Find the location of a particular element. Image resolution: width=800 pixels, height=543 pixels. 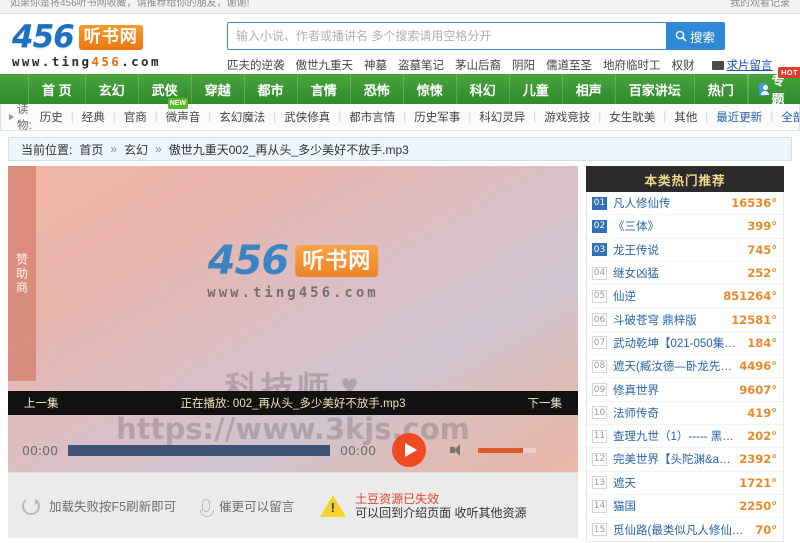

sidebar-title: 本类热门推荐 is located at coordinates (685, 179).